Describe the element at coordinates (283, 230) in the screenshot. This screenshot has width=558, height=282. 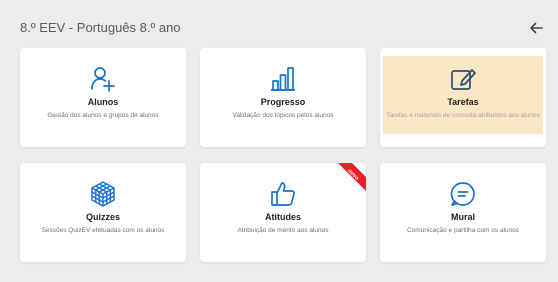
I see `card-description: Atribuição de mérito aos alunos` at that location.